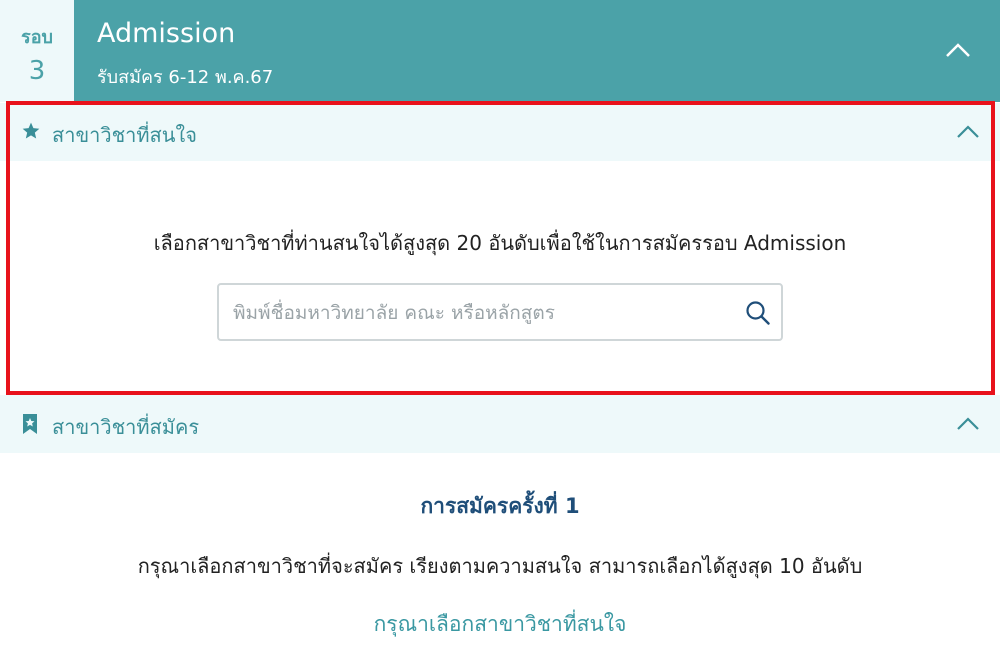  I want to click on round-number: 3, so click(37, 71).